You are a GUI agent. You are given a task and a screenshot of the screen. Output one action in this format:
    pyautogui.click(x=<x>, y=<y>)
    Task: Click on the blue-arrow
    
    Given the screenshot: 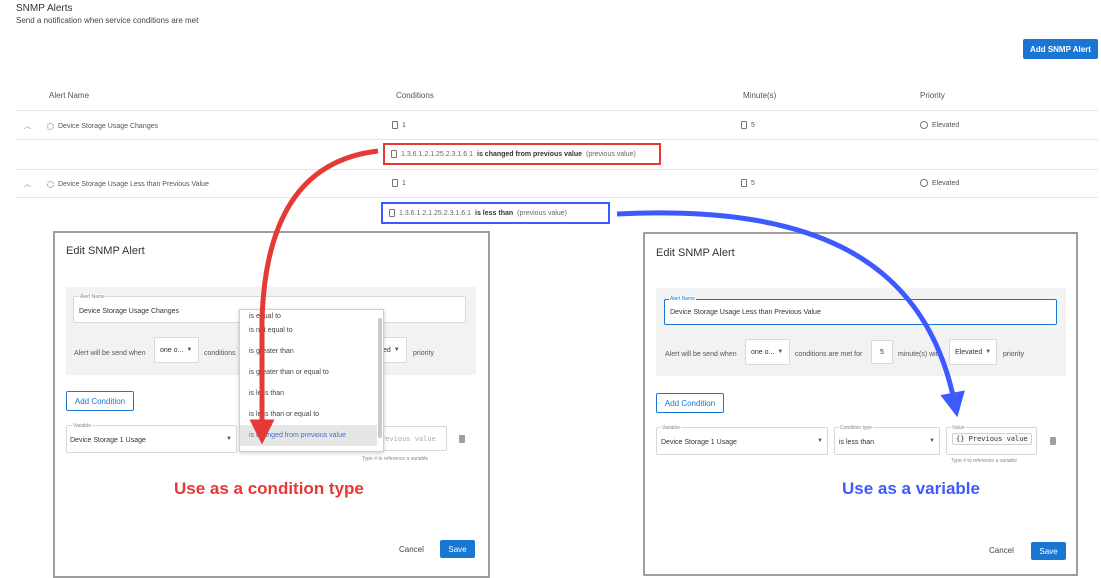 What is the action you would take?
    pyautogui.click(x=790, y=314)
    